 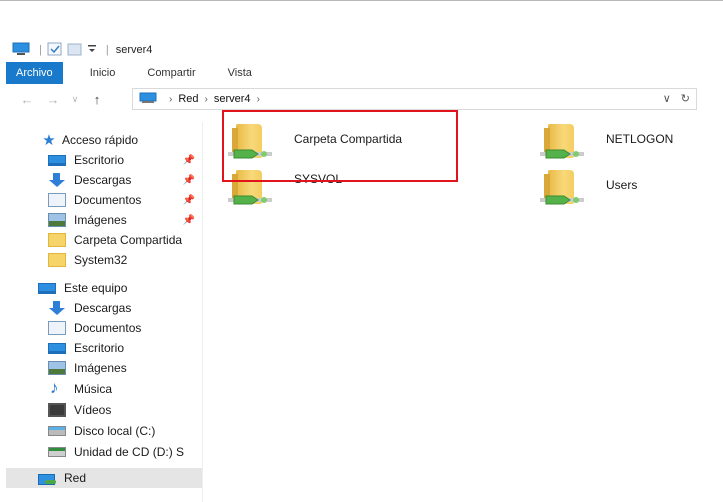 I want to click on sidebar-item-videos: Vídeos, so click(x=125, y=410).